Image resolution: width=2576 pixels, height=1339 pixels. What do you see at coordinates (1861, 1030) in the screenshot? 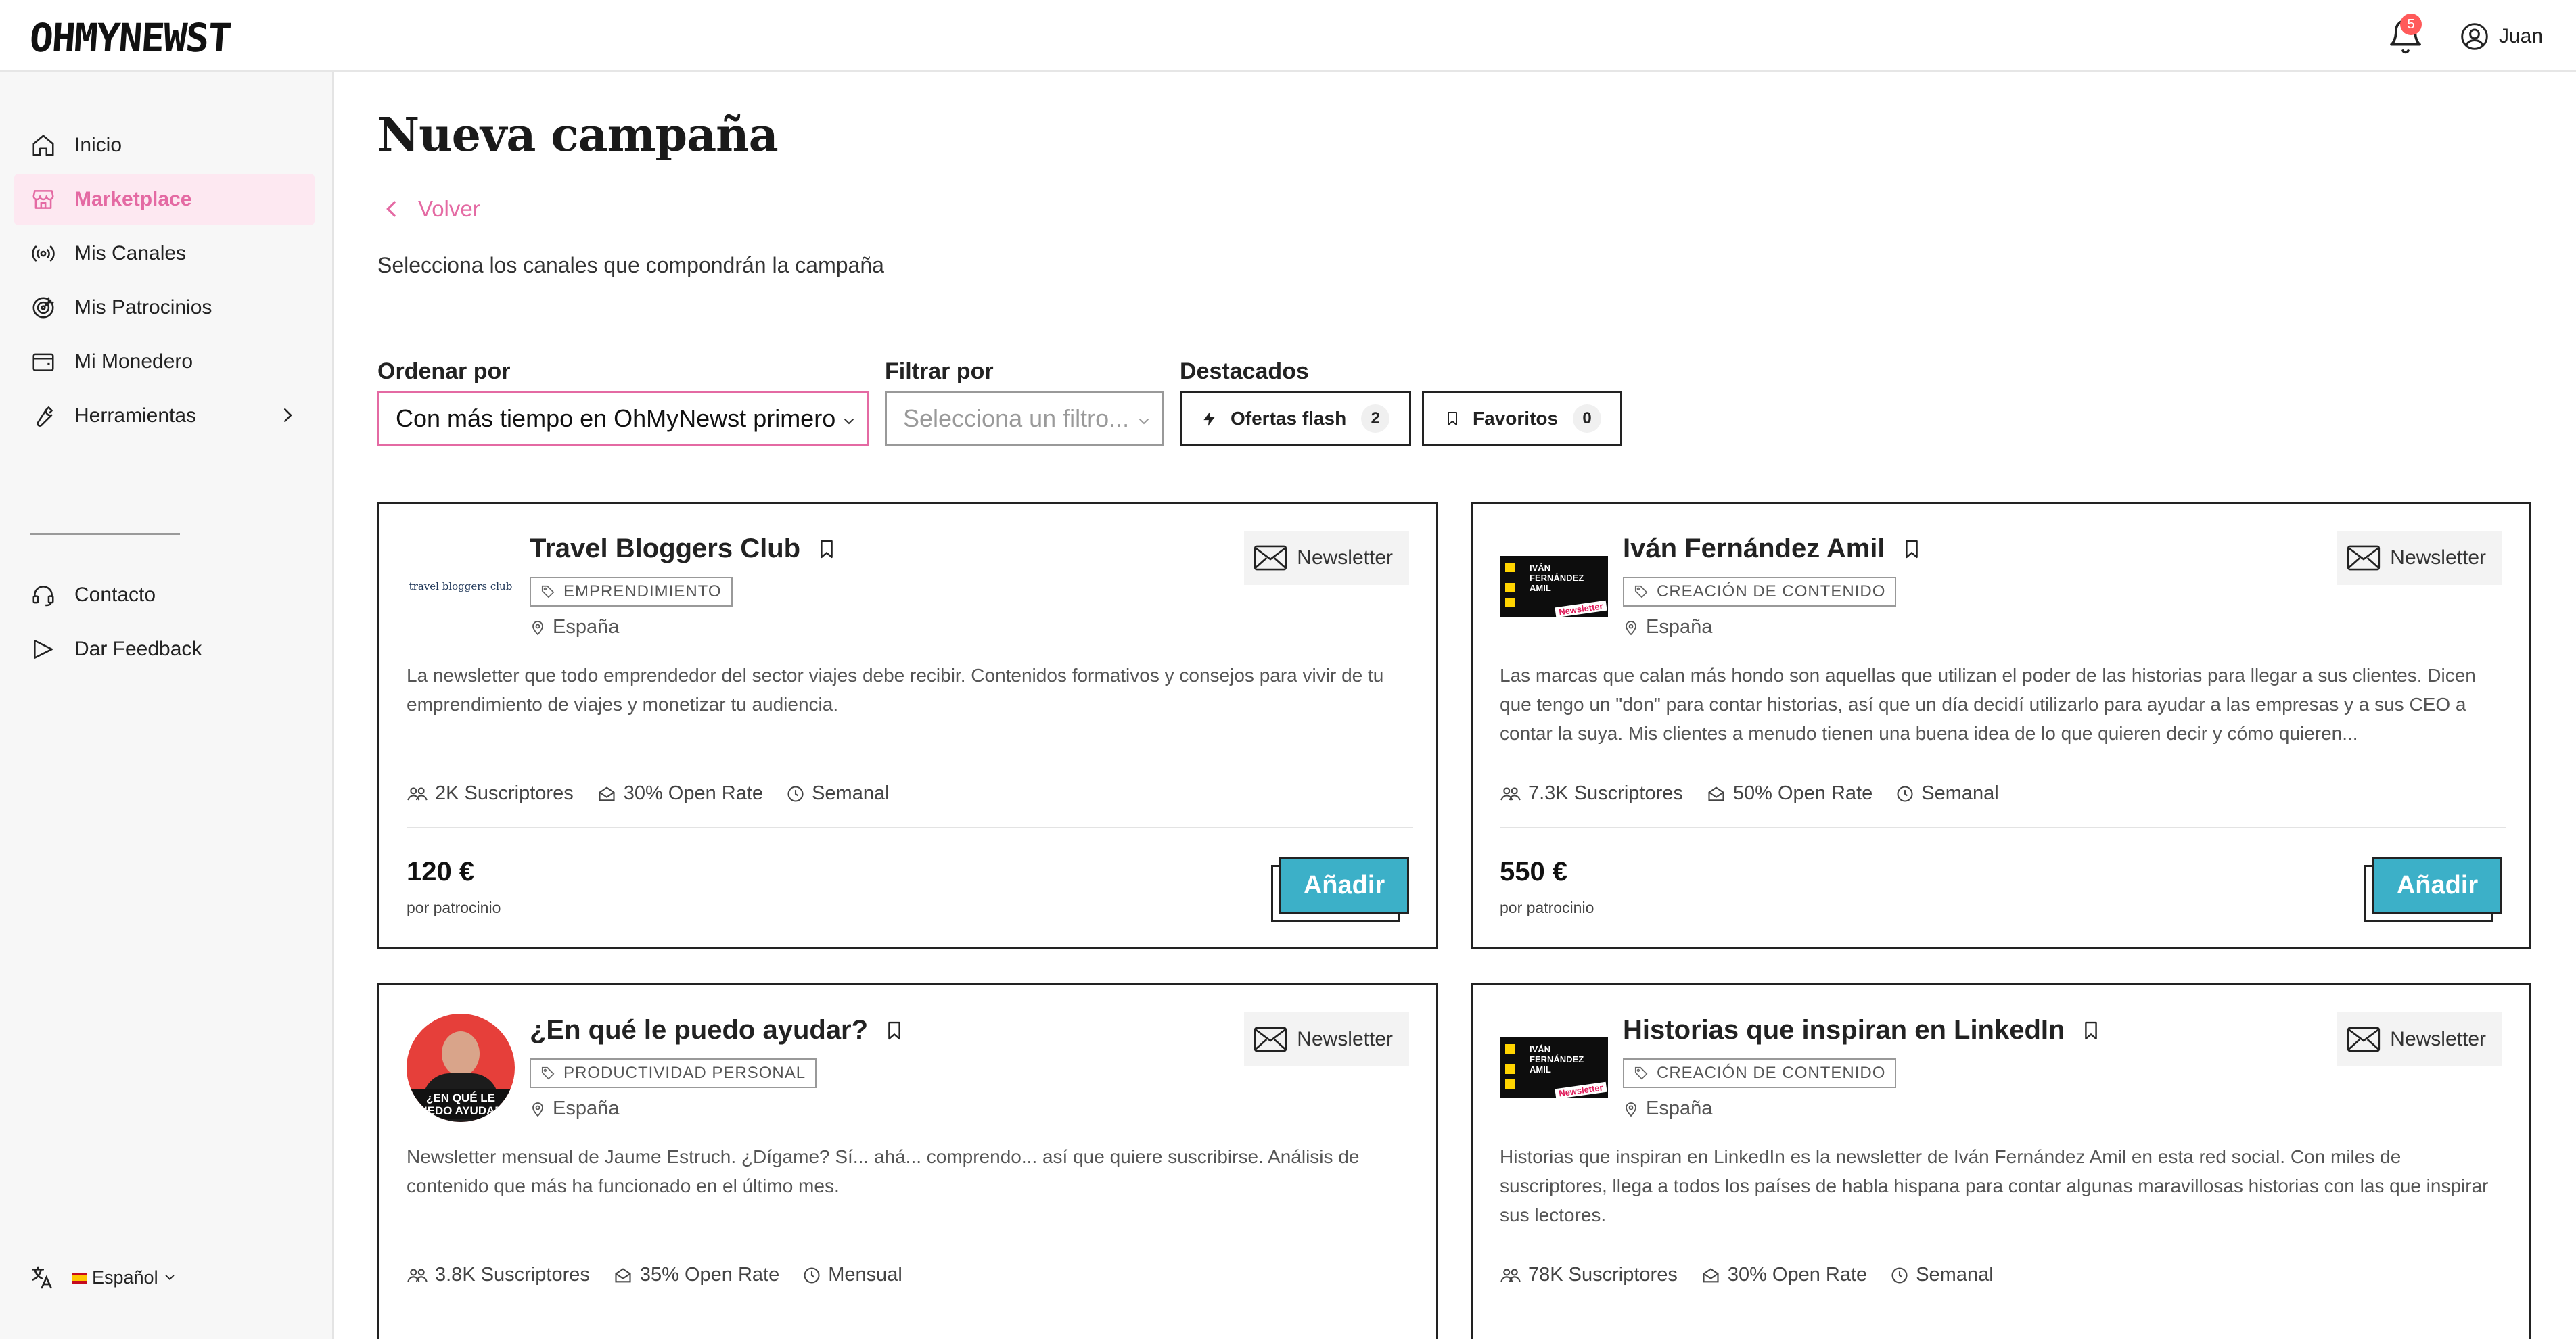
I see `channel-name: Historias que inspiran en LinkedIn` at bounding box center [1861, 1030].